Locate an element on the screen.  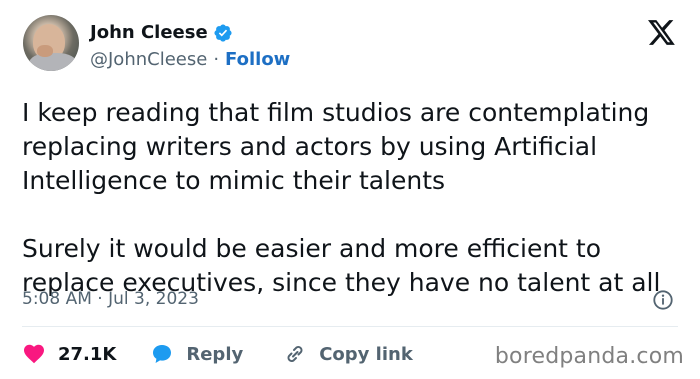
avatar-hand is located at coordinates (45, 51).